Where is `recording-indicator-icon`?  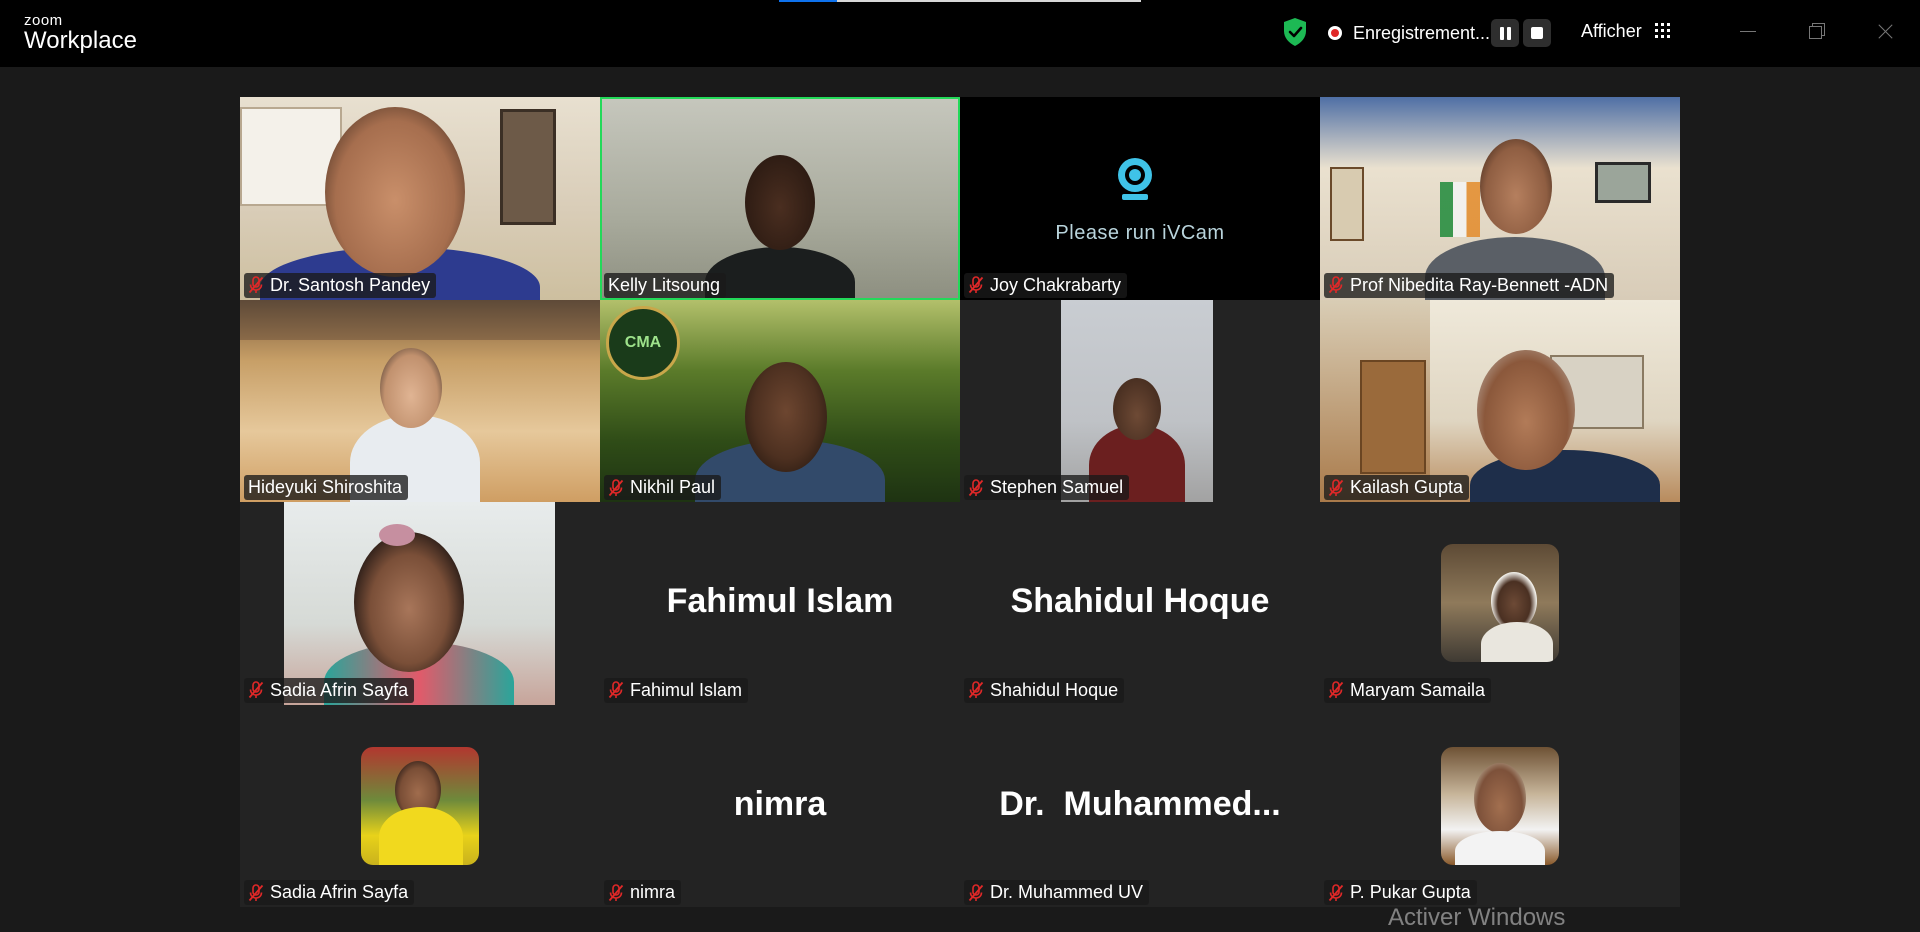 recording-indicator-icon is located at coordinates (1335, 33).